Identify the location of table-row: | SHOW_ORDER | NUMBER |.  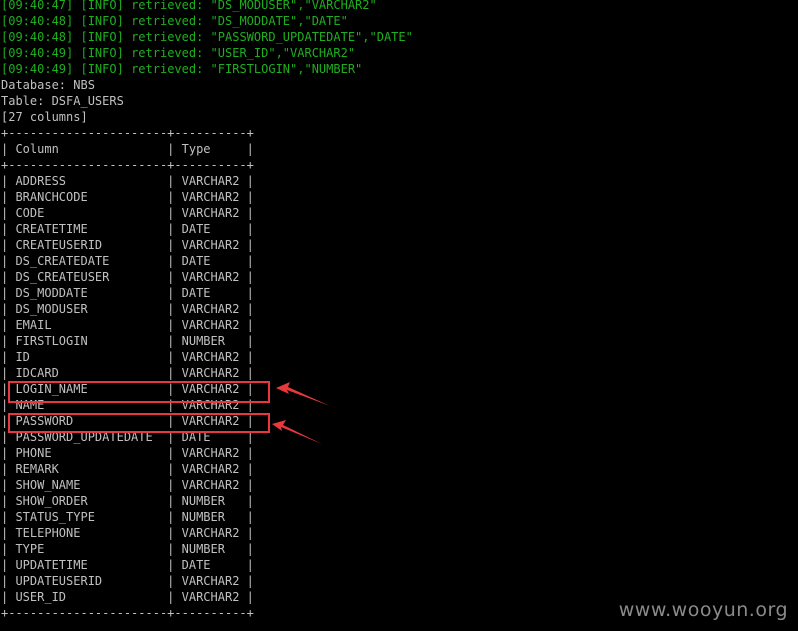
(127, 501).